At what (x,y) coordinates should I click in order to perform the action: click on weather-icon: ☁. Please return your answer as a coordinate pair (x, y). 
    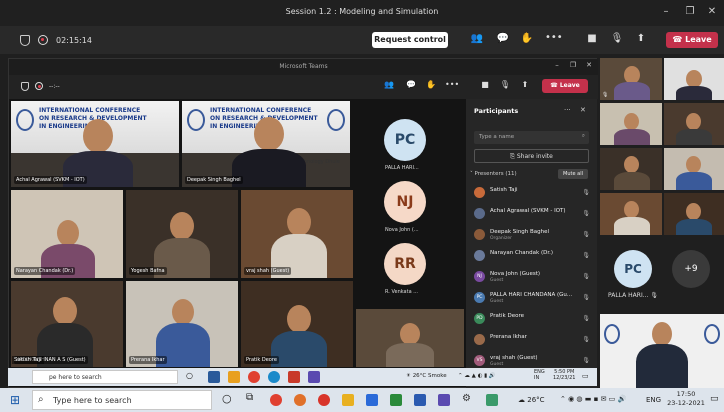
    Looking at the image, I should click on (521, 400).